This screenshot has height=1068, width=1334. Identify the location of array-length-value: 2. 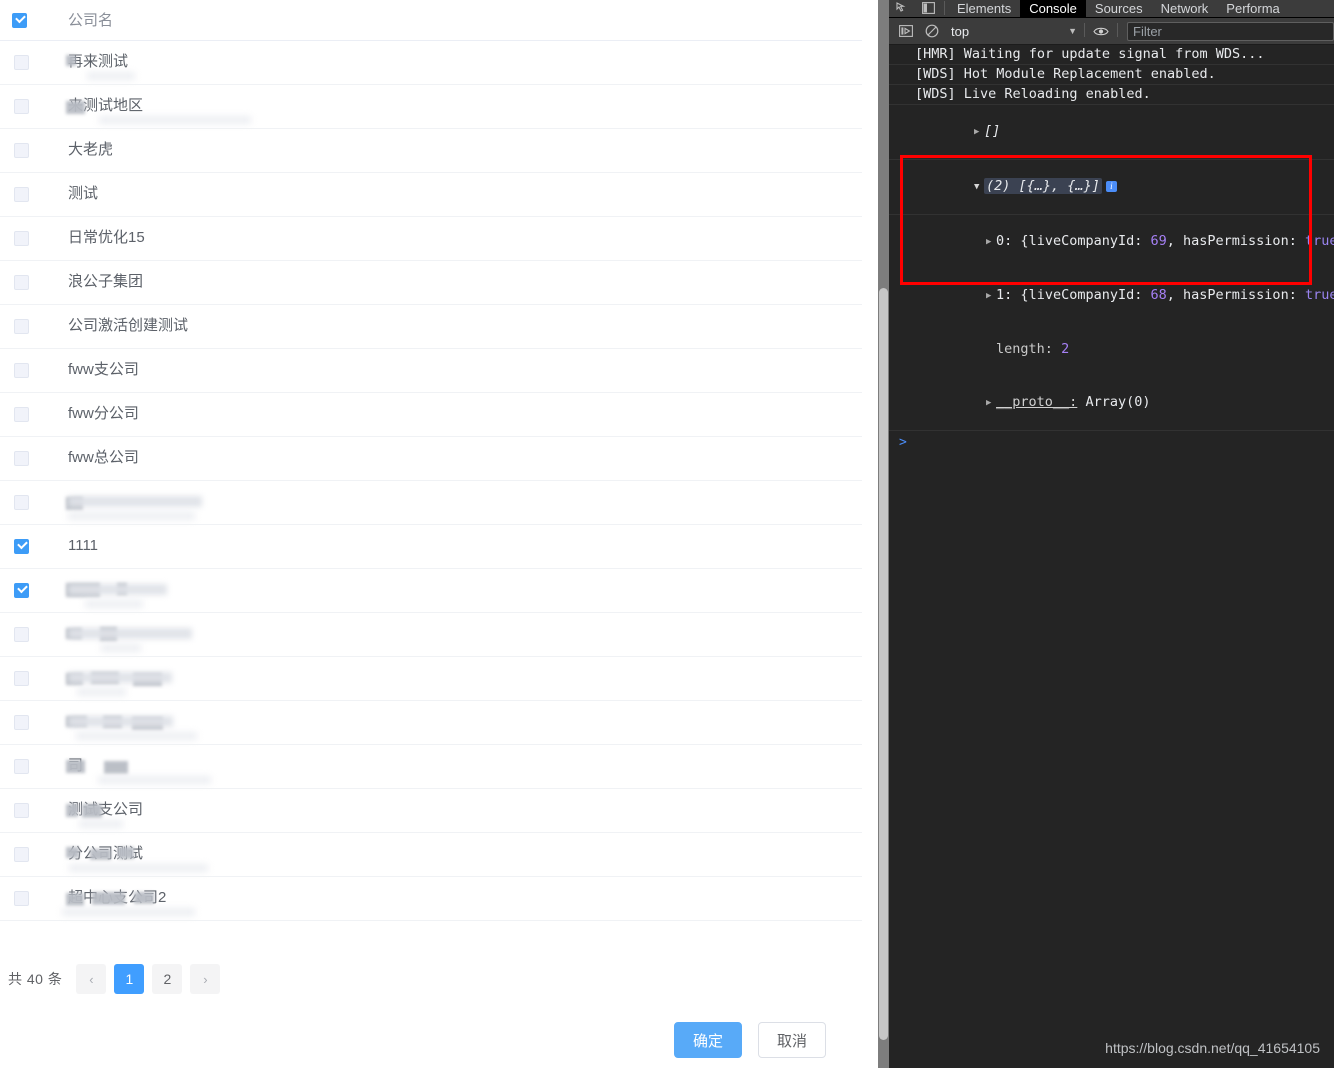
(1065, 349).